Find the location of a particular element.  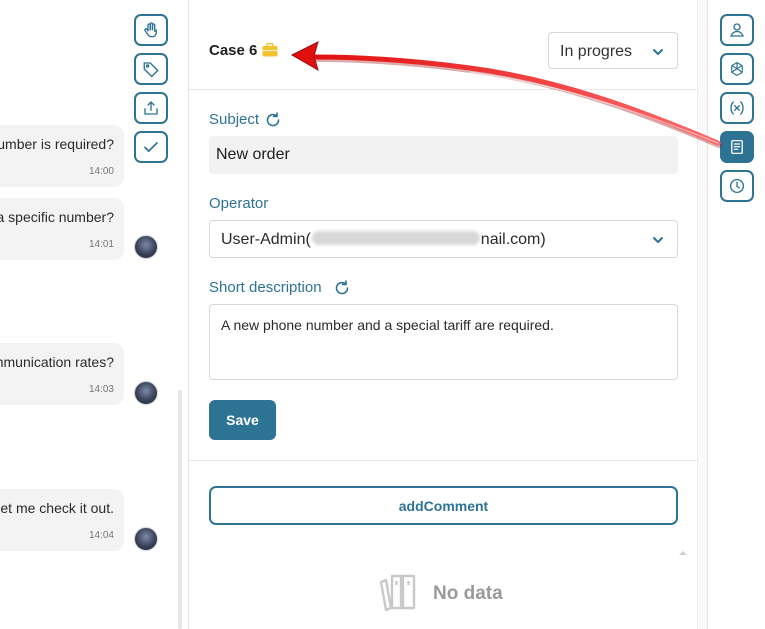

description-label: Short description is located at coordinates (265, 287).